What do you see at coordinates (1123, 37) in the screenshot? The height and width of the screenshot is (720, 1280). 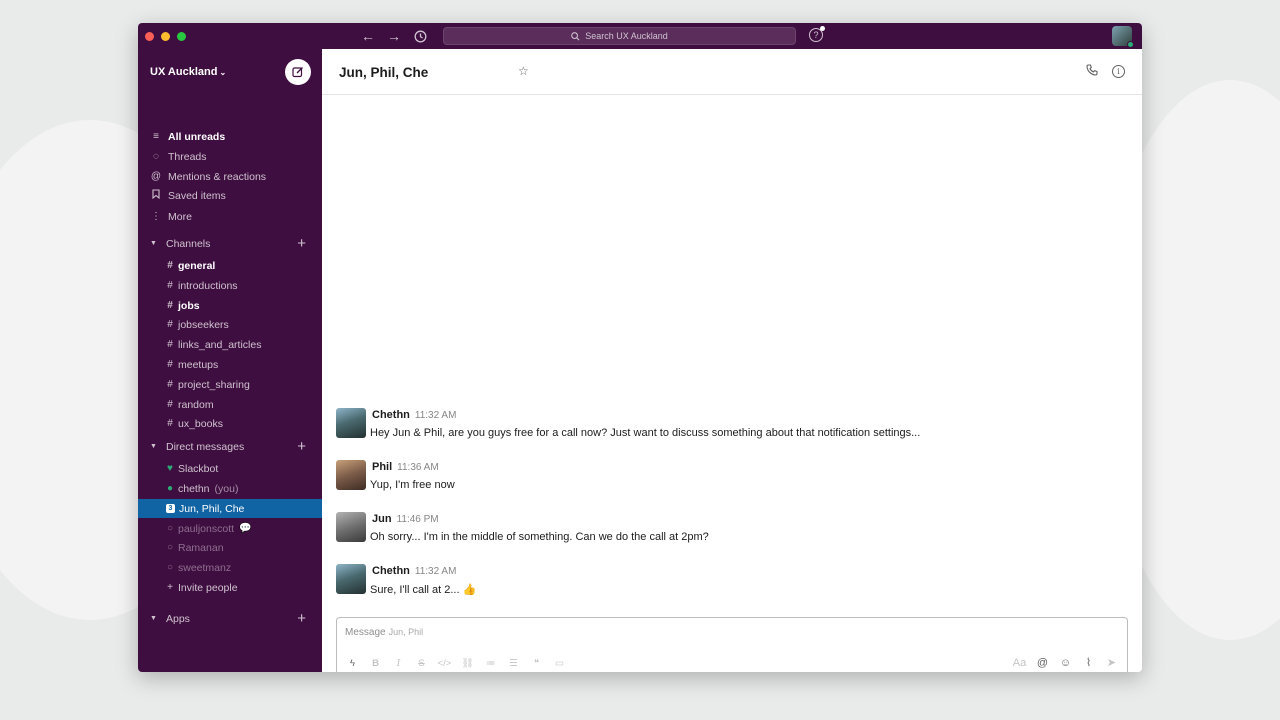 I see `user-avatar` at bounding box center [1123, 37].